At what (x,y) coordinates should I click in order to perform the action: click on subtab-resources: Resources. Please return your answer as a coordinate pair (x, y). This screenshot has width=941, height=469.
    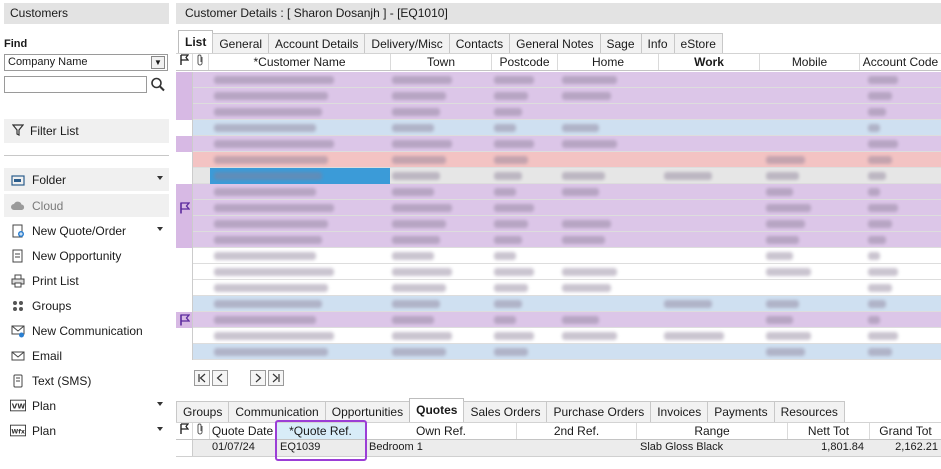
    Looking at the image, I should click on (809, 411).